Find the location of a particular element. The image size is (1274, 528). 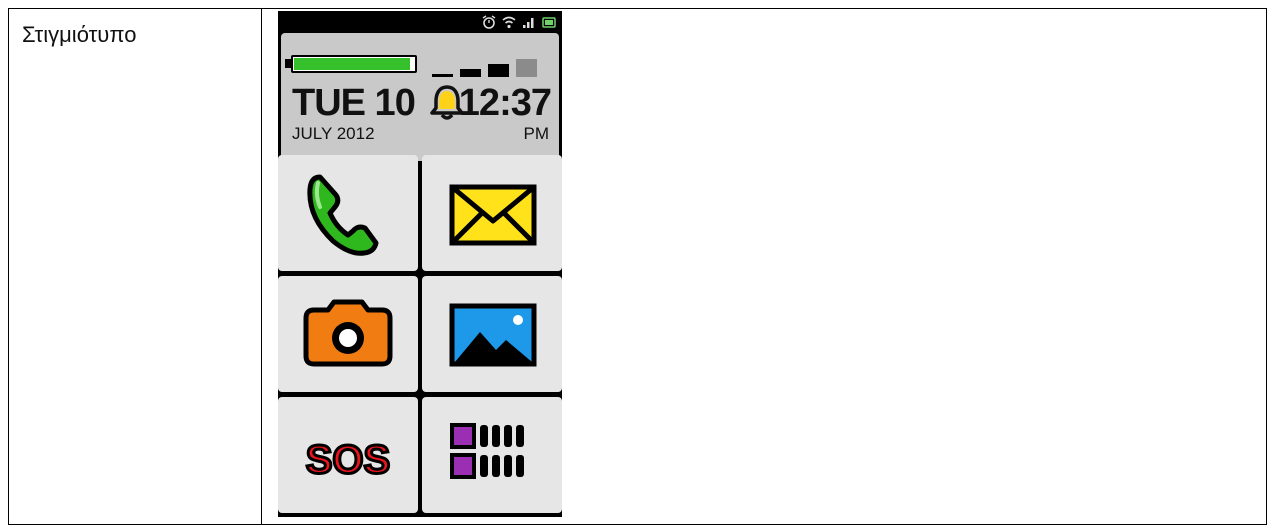

phone-tile is located at coordinates (348, 213).